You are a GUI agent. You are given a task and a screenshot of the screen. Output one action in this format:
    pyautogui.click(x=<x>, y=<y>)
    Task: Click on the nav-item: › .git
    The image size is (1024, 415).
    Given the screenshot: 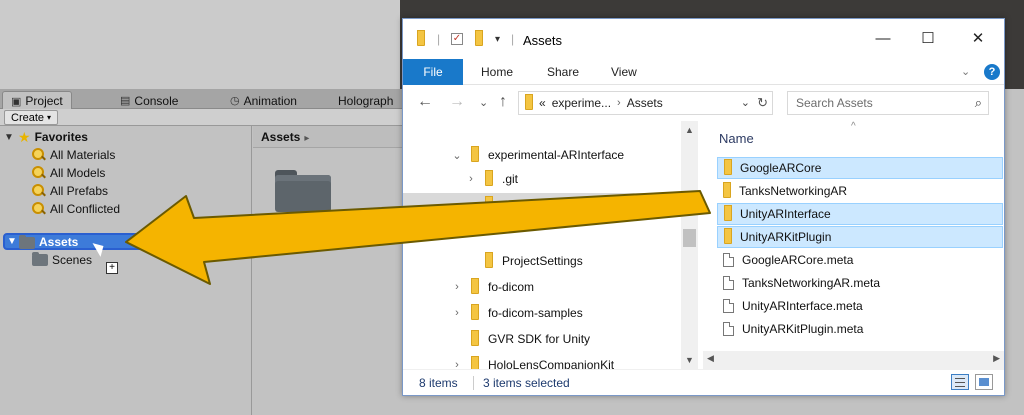 What is the action you would take?
    pyautogui.click(x=542, y=179)
    